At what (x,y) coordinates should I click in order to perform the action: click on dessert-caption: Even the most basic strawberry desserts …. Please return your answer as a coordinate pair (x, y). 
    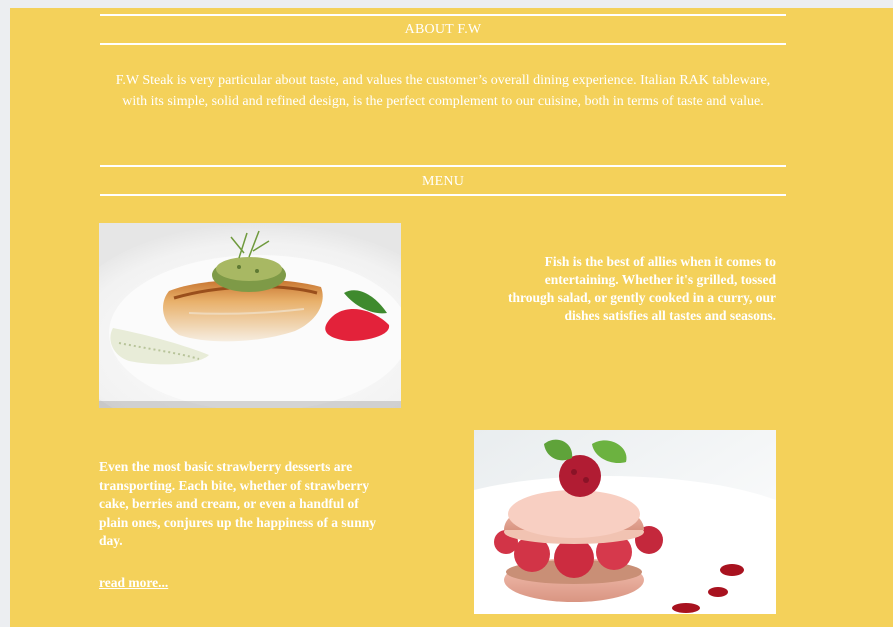
    Looking at the image, I should click on (237, 503).